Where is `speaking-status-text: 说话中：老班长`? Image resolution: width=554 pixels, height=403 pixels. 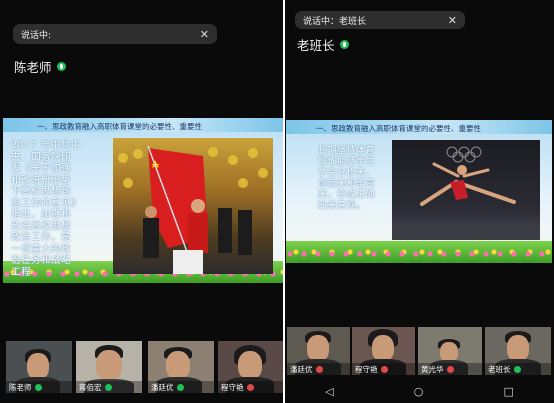
speaking-status-text: 说话中：老班长 is located at coordinates (335, 21).